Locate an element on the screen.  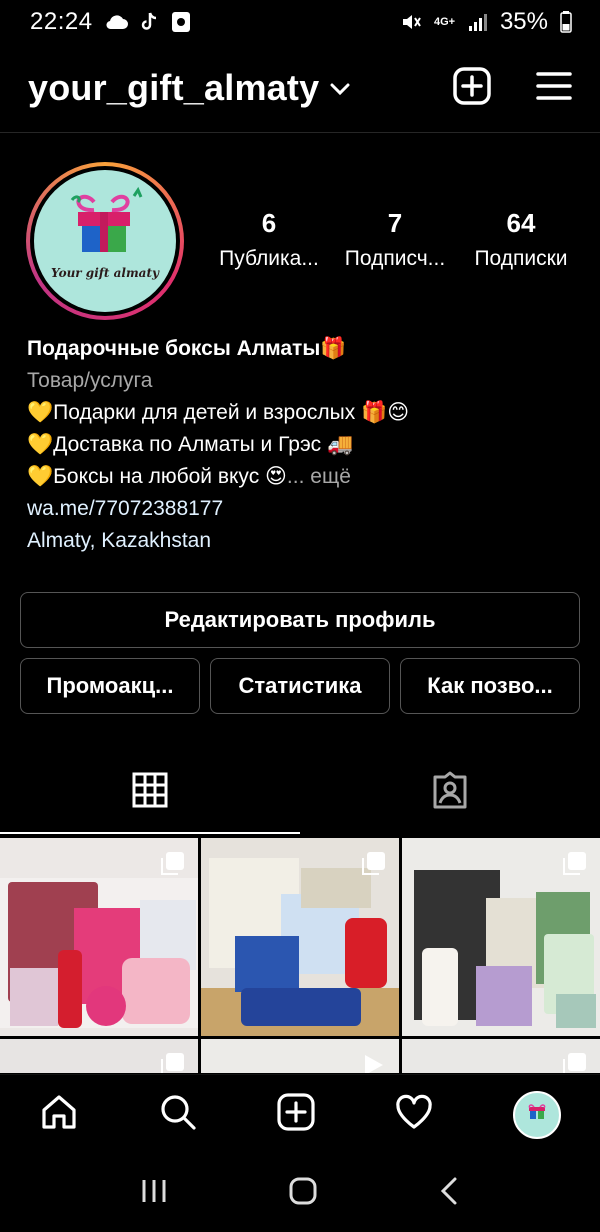
add-icon is located at coordinates (296, 1114).